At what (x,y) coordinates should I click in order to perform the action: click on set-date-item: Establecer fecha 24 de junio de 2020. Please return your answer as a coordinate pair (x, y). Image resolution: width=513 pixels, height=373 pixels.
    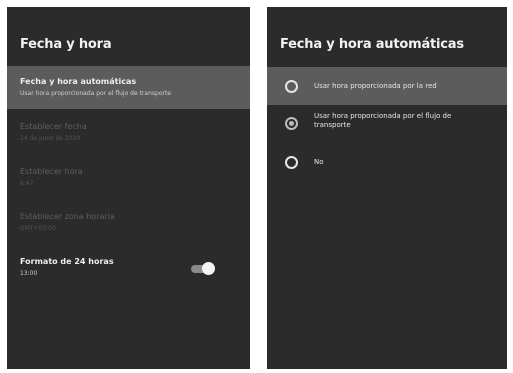
    Looking at the image, I should click on (128, 138).